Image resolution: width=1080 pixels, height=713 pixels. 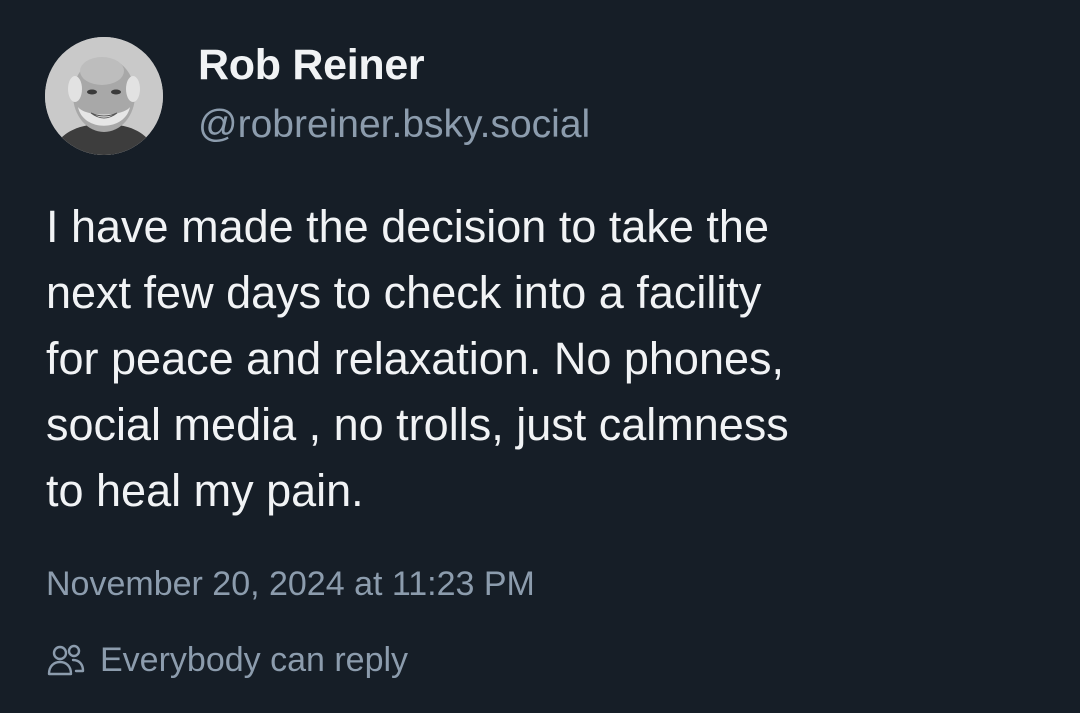 I want to click on avatar-photo-icon, so click(x=104, y=96).